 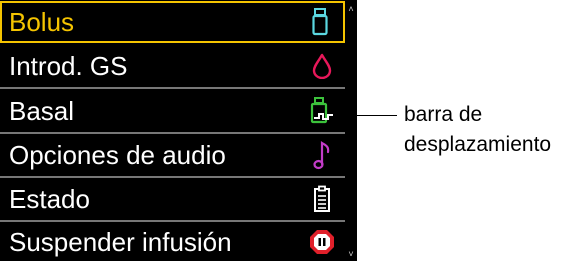 What do you see at coordinates (117, 155) in the screenshot?
I see `menu-item-label: Opciones de audio` at bounding box center [117, 155].